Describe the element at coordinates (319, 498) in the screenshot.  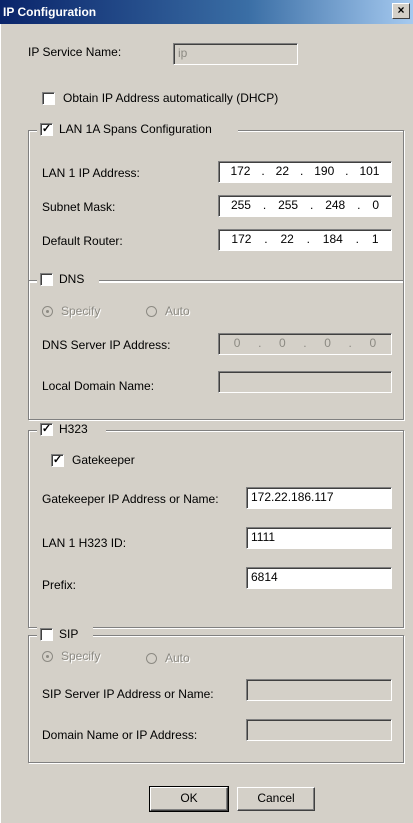
I see `gk-addr-field: 172.22.186.117` at that location.